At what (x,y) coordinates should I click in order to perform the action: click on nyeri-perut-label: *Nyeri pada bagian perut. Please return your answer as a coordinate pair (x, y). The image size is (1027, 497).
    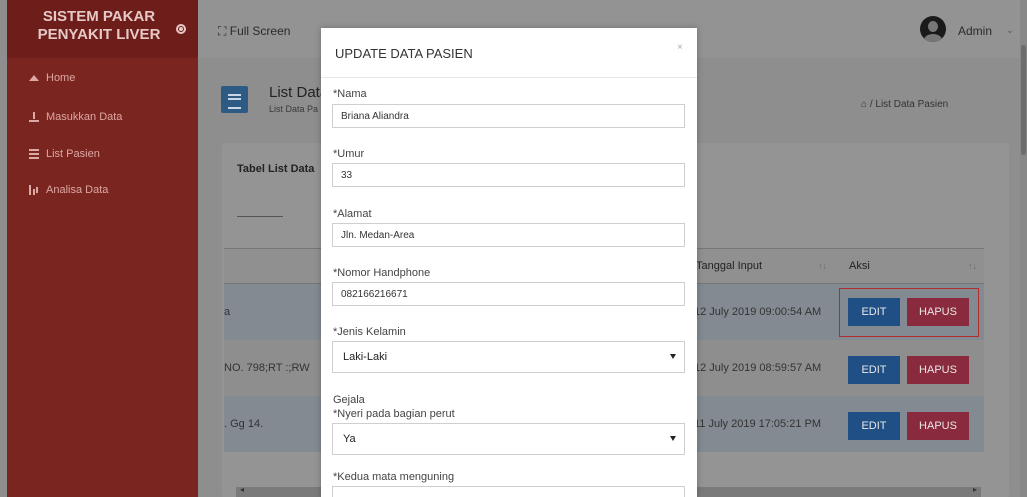
    Looking at the image, I should click on (394, 414).